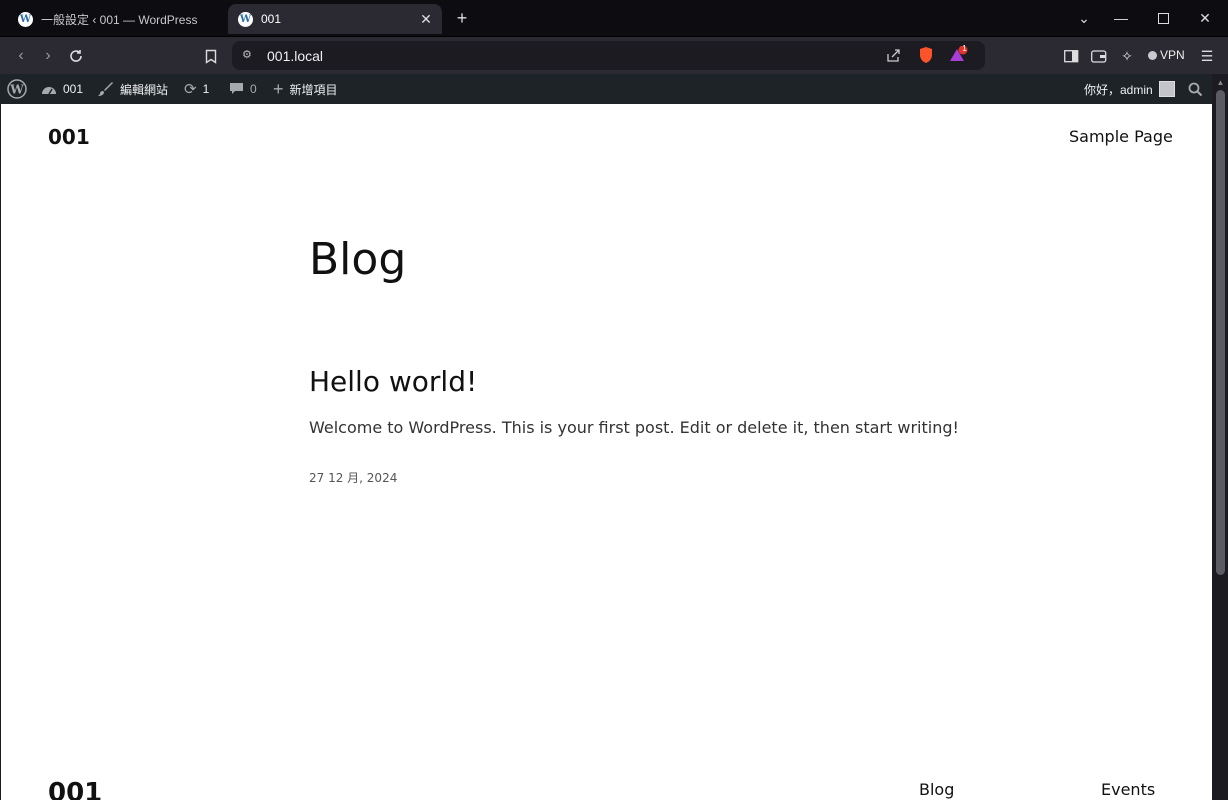 This screenshot has height=800, width=1228. Describe the element at coordinates (1084, 18) in the screenshot. I see `tab-search-chevron-icon: ⌄` at that location.